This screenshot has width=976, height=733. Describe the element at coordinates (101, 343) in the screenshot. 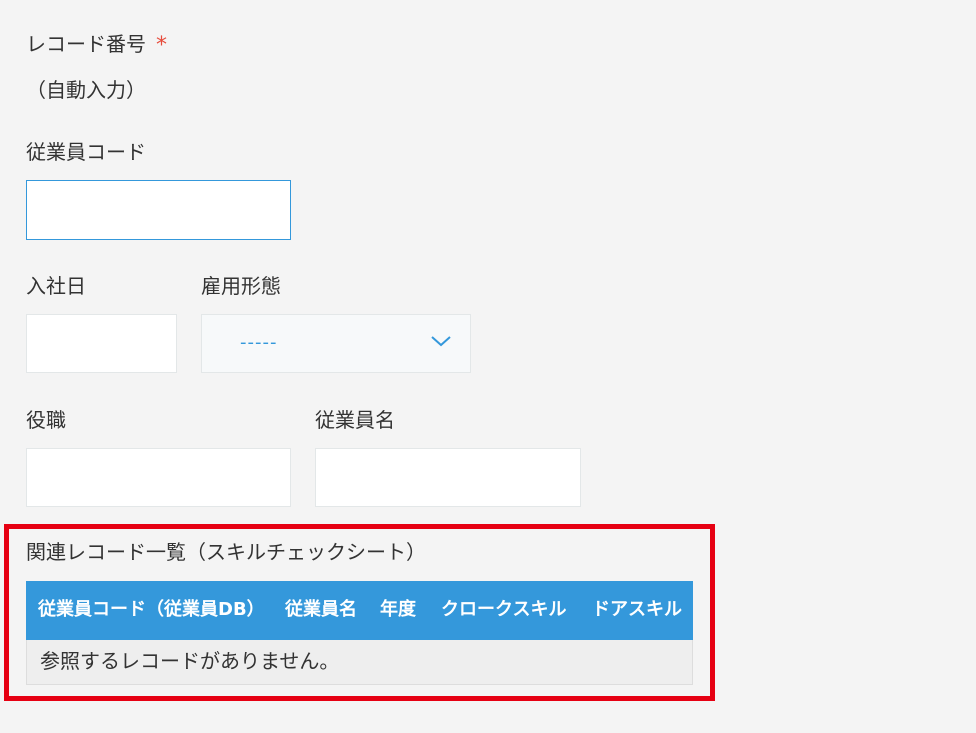

I see `hire-date-input` at that location.